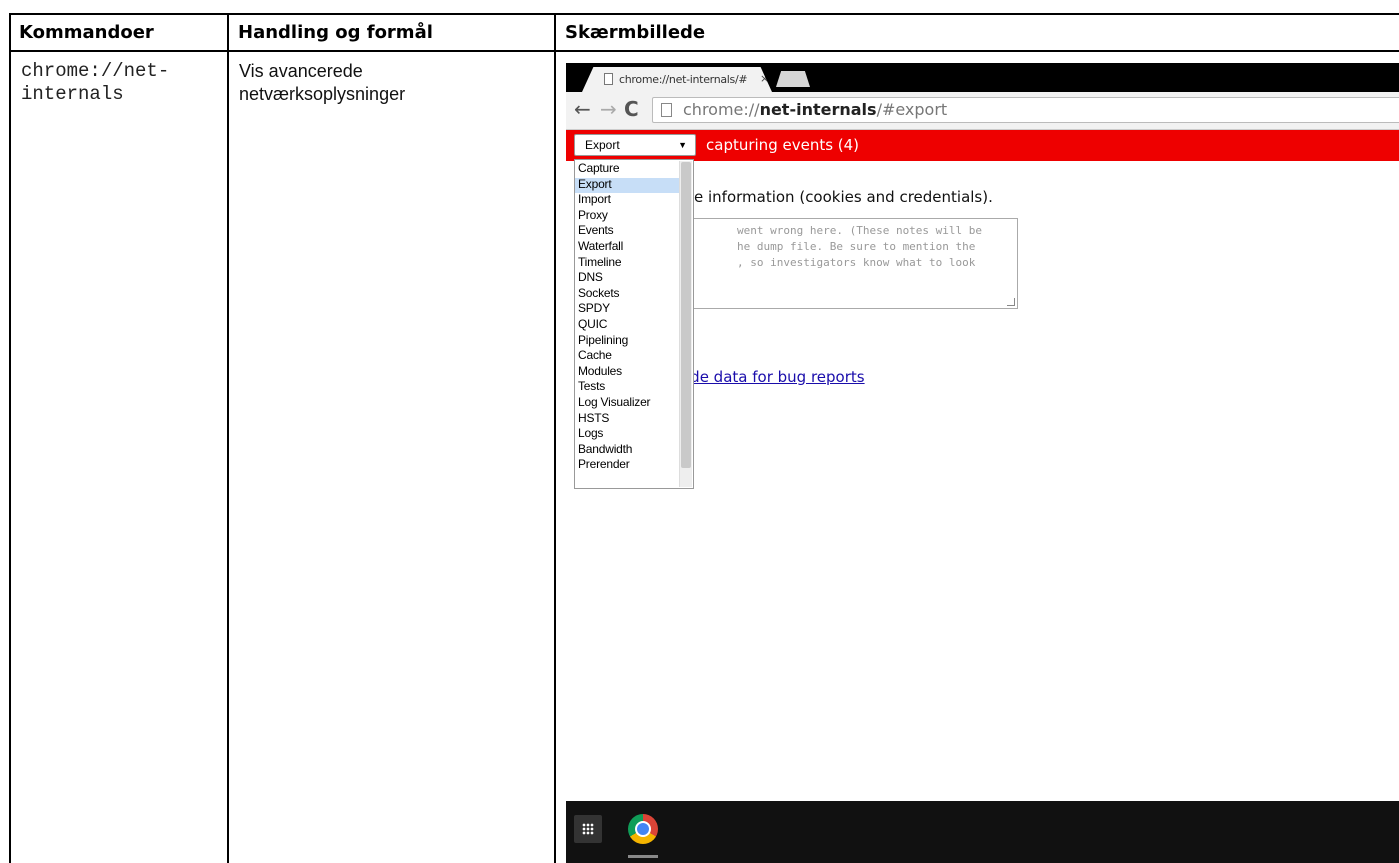 The image size is (1399, 863). What do you see at coordinates (391, 83) in the screenshot?
I see `action-cell: Vis avancerede netværksoplysninger` at bounding box center [391, 83].